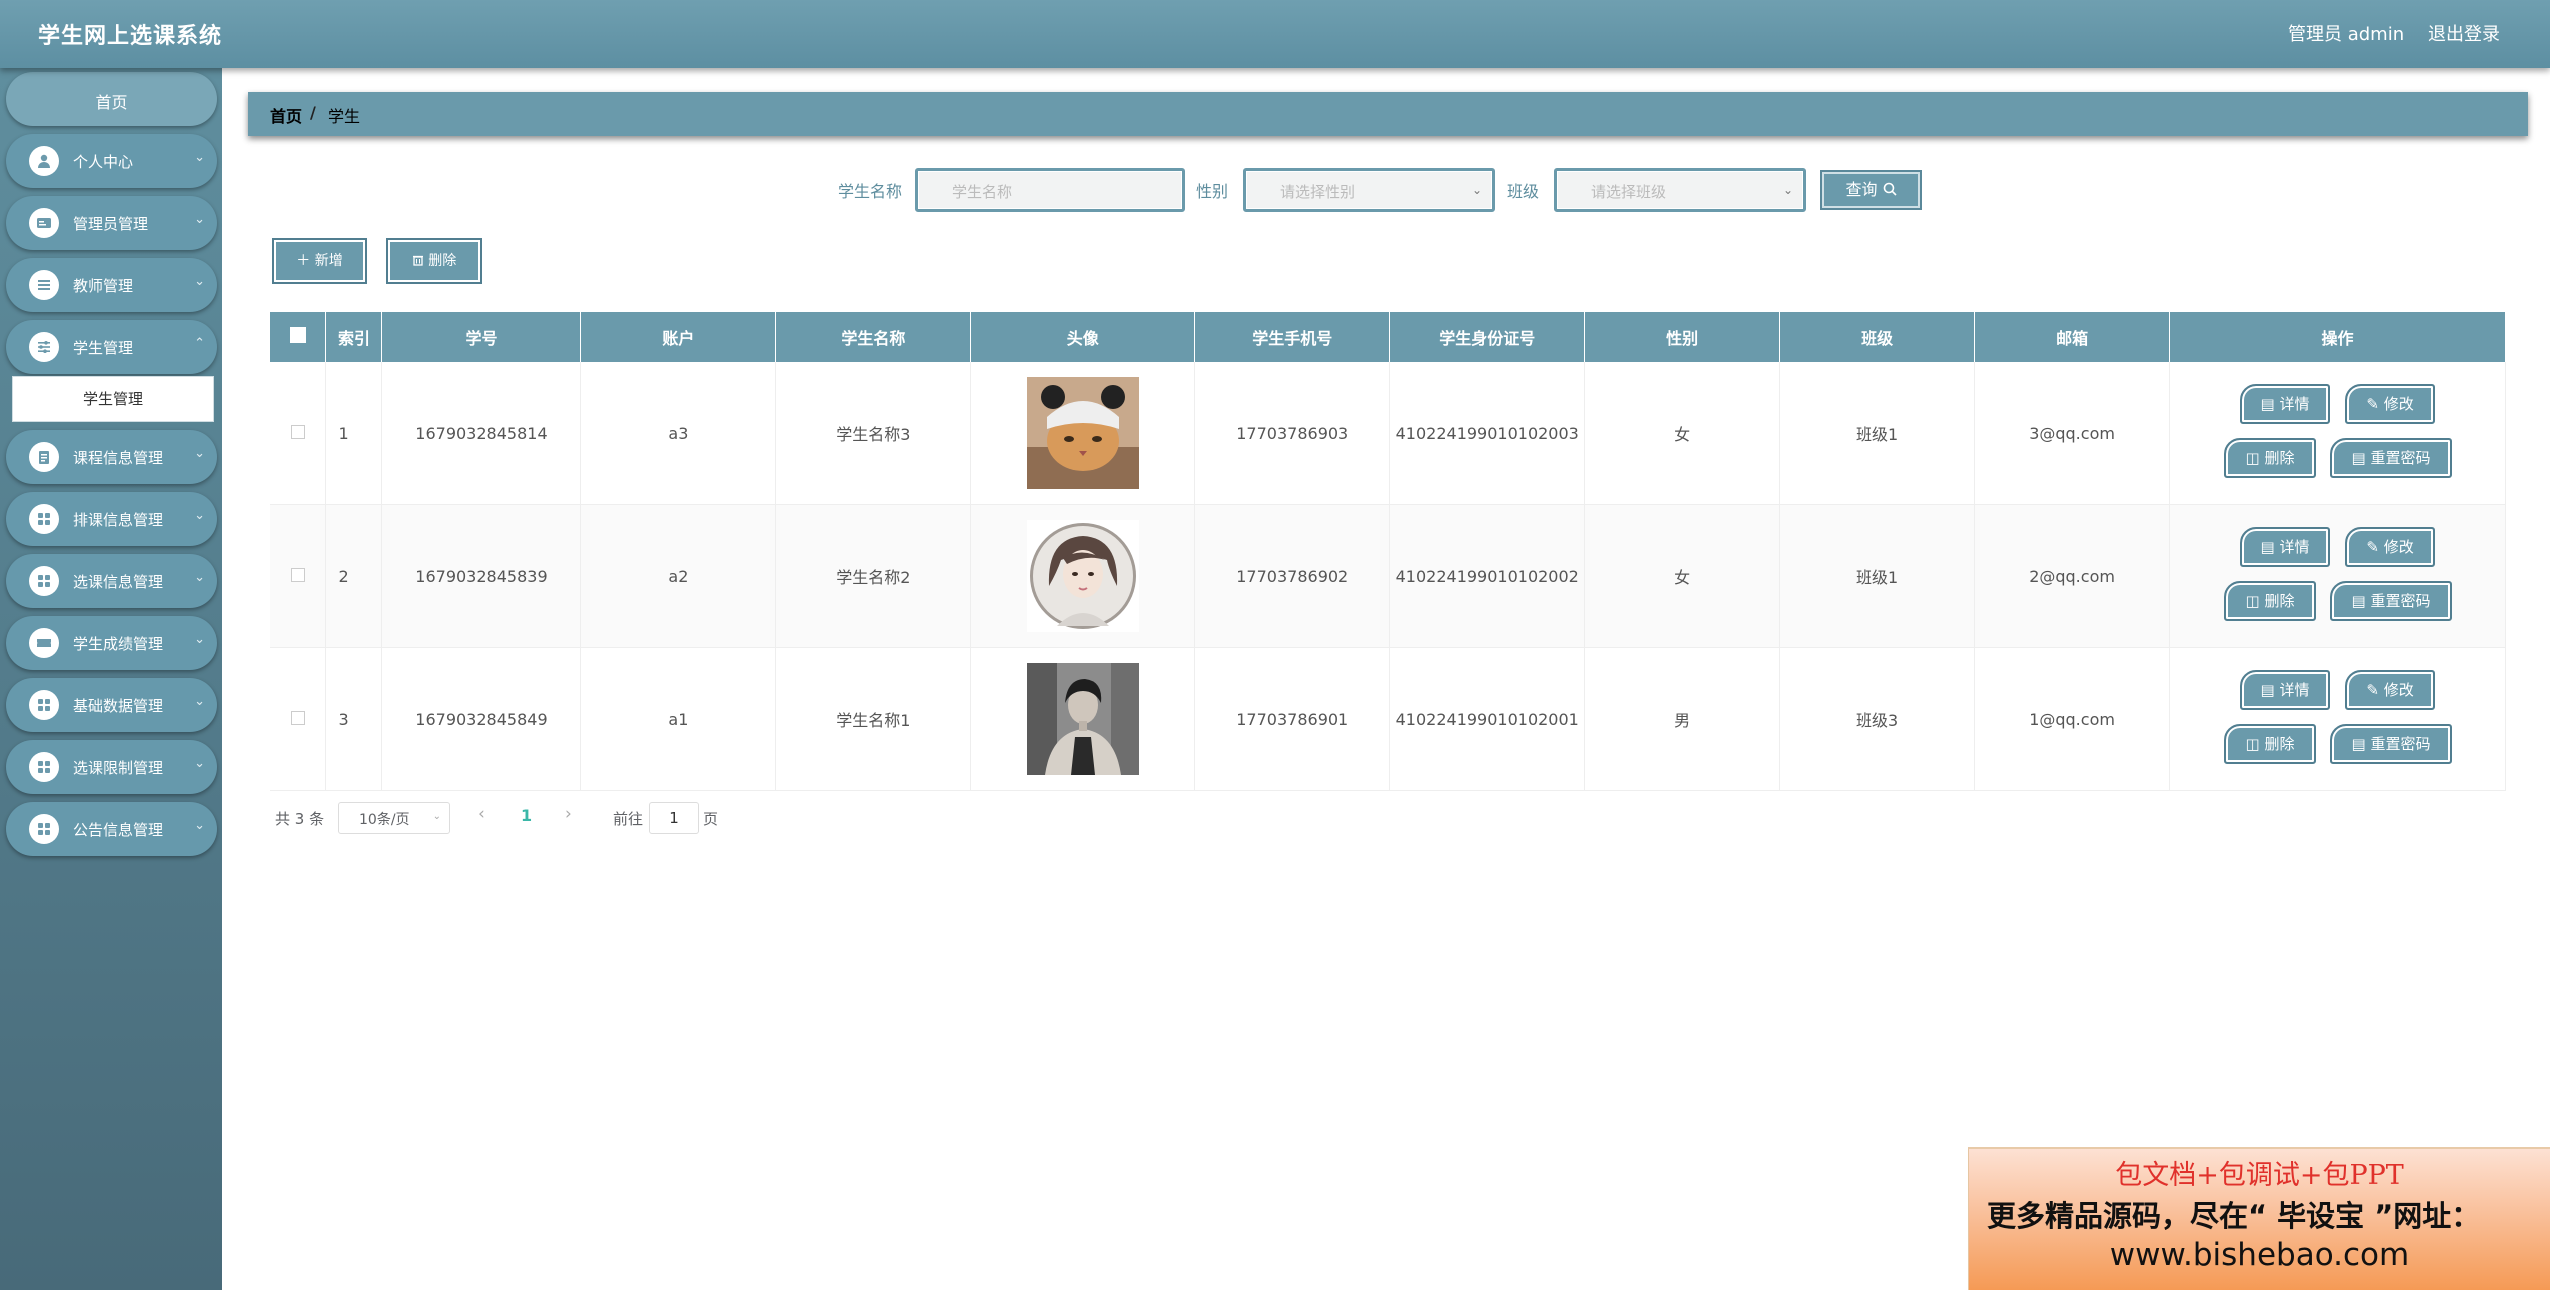 The image size is (2550, 1290). What do you see at coordinates (568, 814) in the screenshot?
I see `next-page-icon: ›` at bounding box center [568, 814].